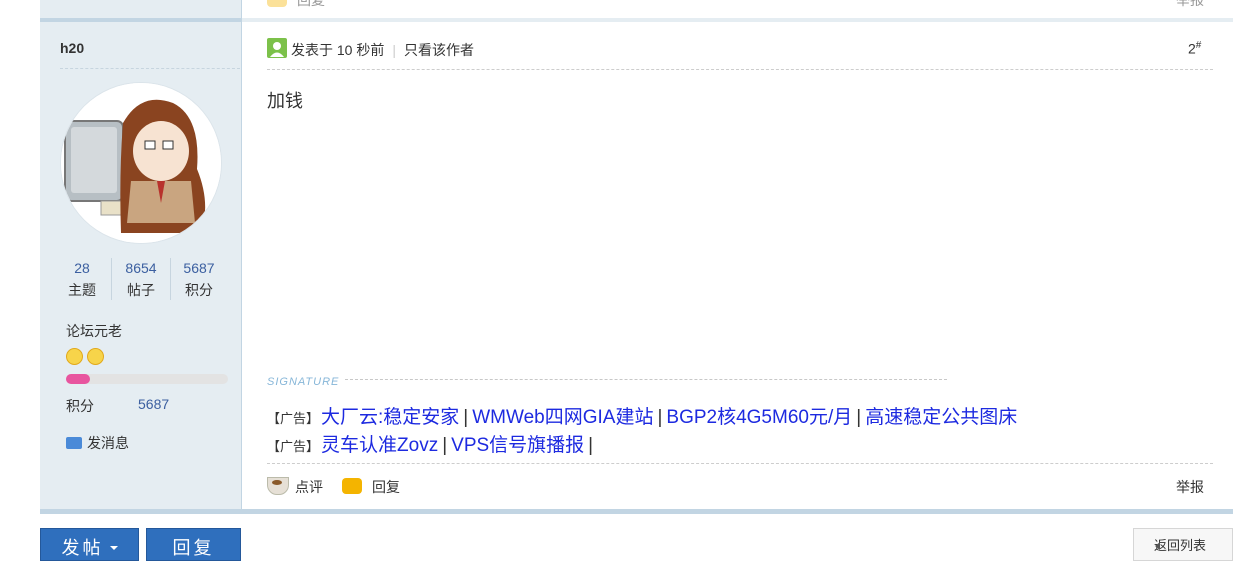 The image size is (1233, 567). What do you see at coordinates (82, 268) in the screenshot?
I see `stat-topics-value: 28` at bounding box center [82, 268].